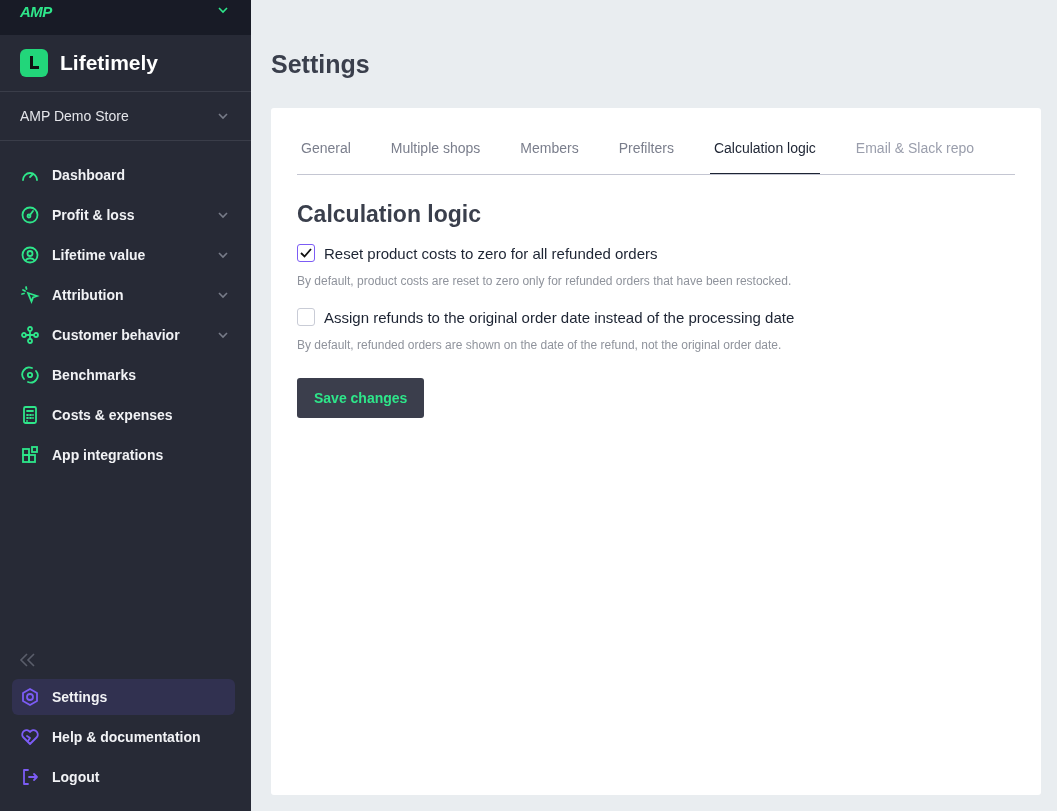  What do you see at coordinates (361, 398) in the screenshot?
I see `save-button: Save changes` at bounding box center [361, 398].